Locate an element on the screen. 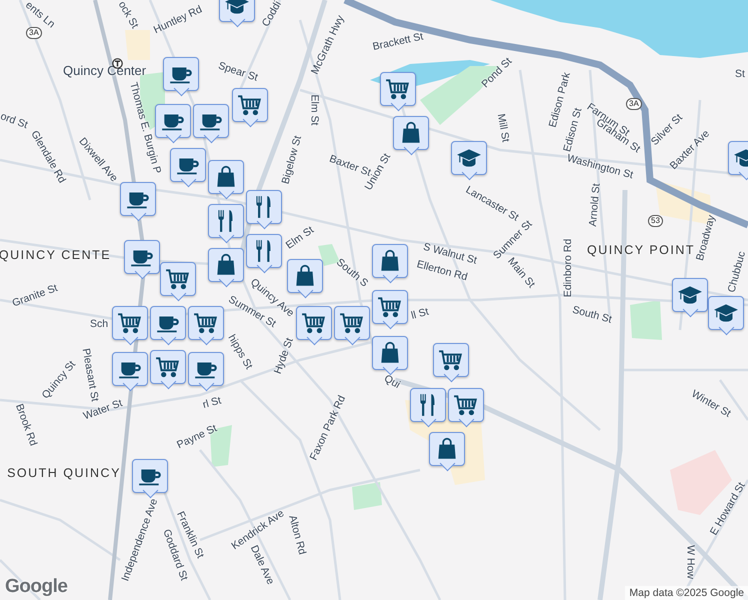 The height and width of the screenshot is (600, 748). street-label: Edinboro Rd is located at coordinates (568, 268).